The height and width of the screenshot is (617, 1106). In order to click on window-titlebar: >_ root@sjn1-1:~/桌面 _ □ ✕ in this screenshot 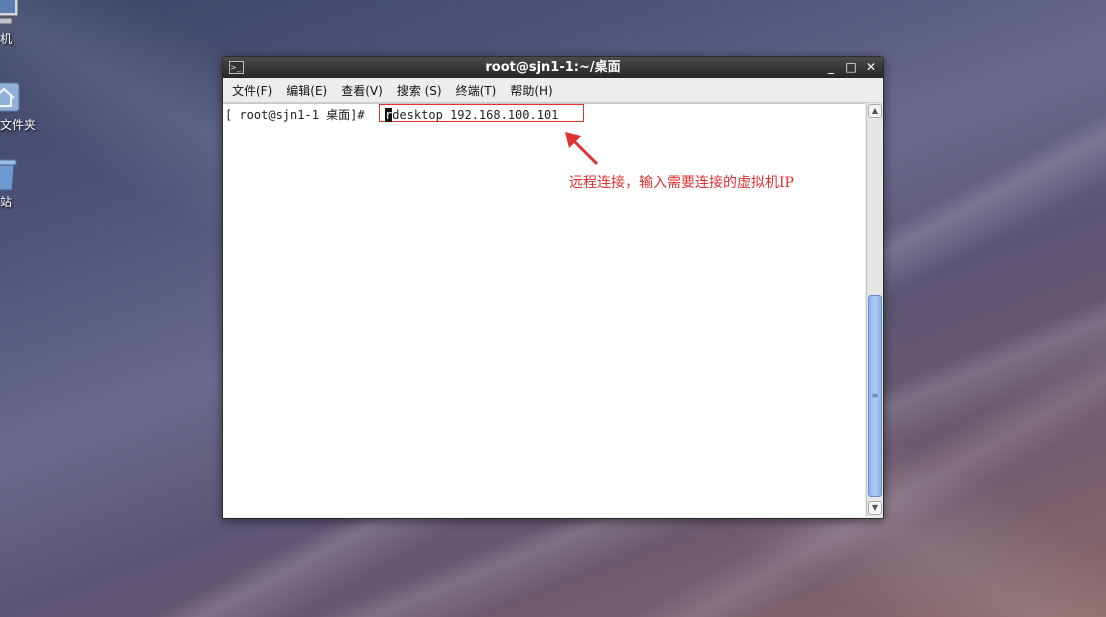, I will do `click(553, 67)`.